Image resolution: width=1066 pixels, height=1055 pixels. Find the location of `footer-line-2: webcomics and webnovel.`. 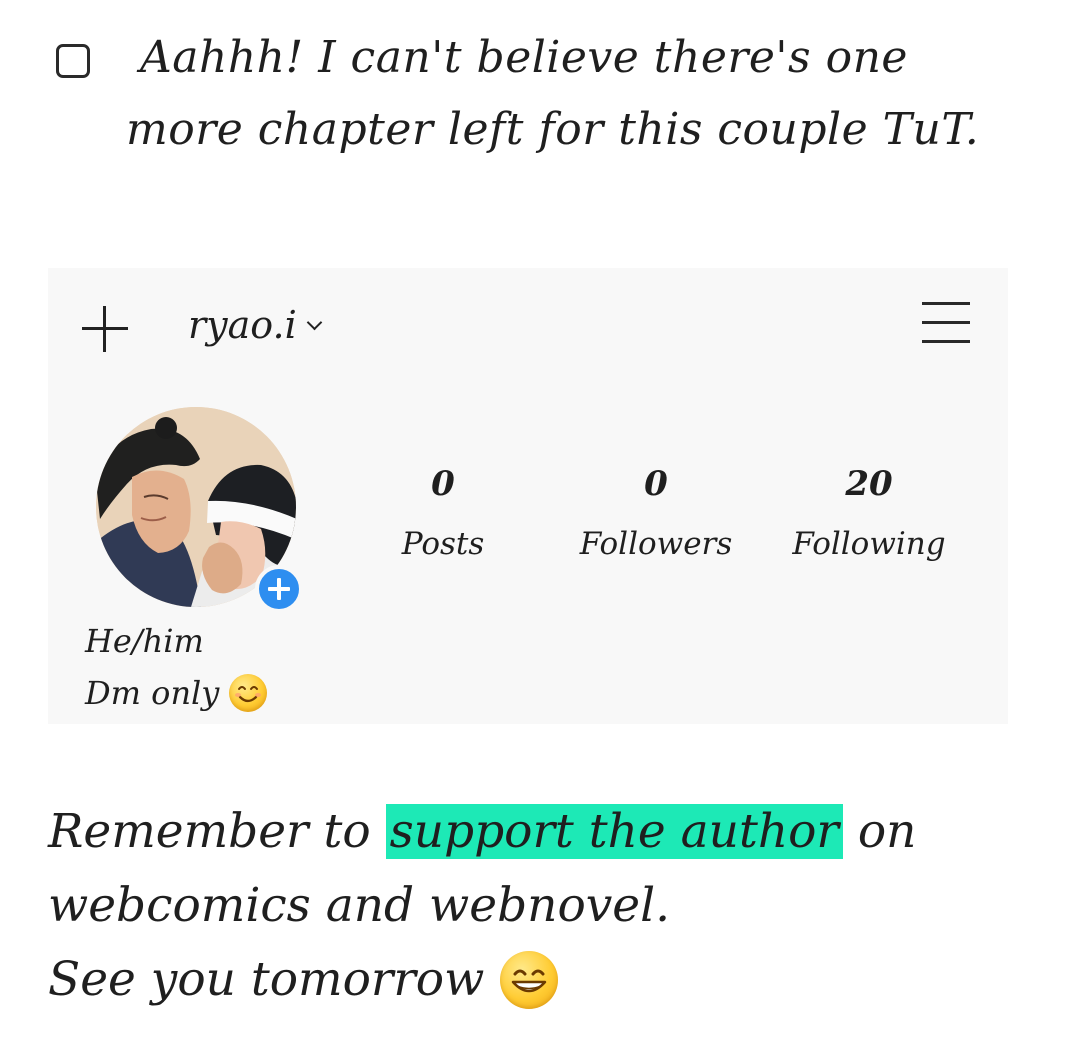

footer-line-2: webcomics and webnovel. is located at coordinates (359, 905).